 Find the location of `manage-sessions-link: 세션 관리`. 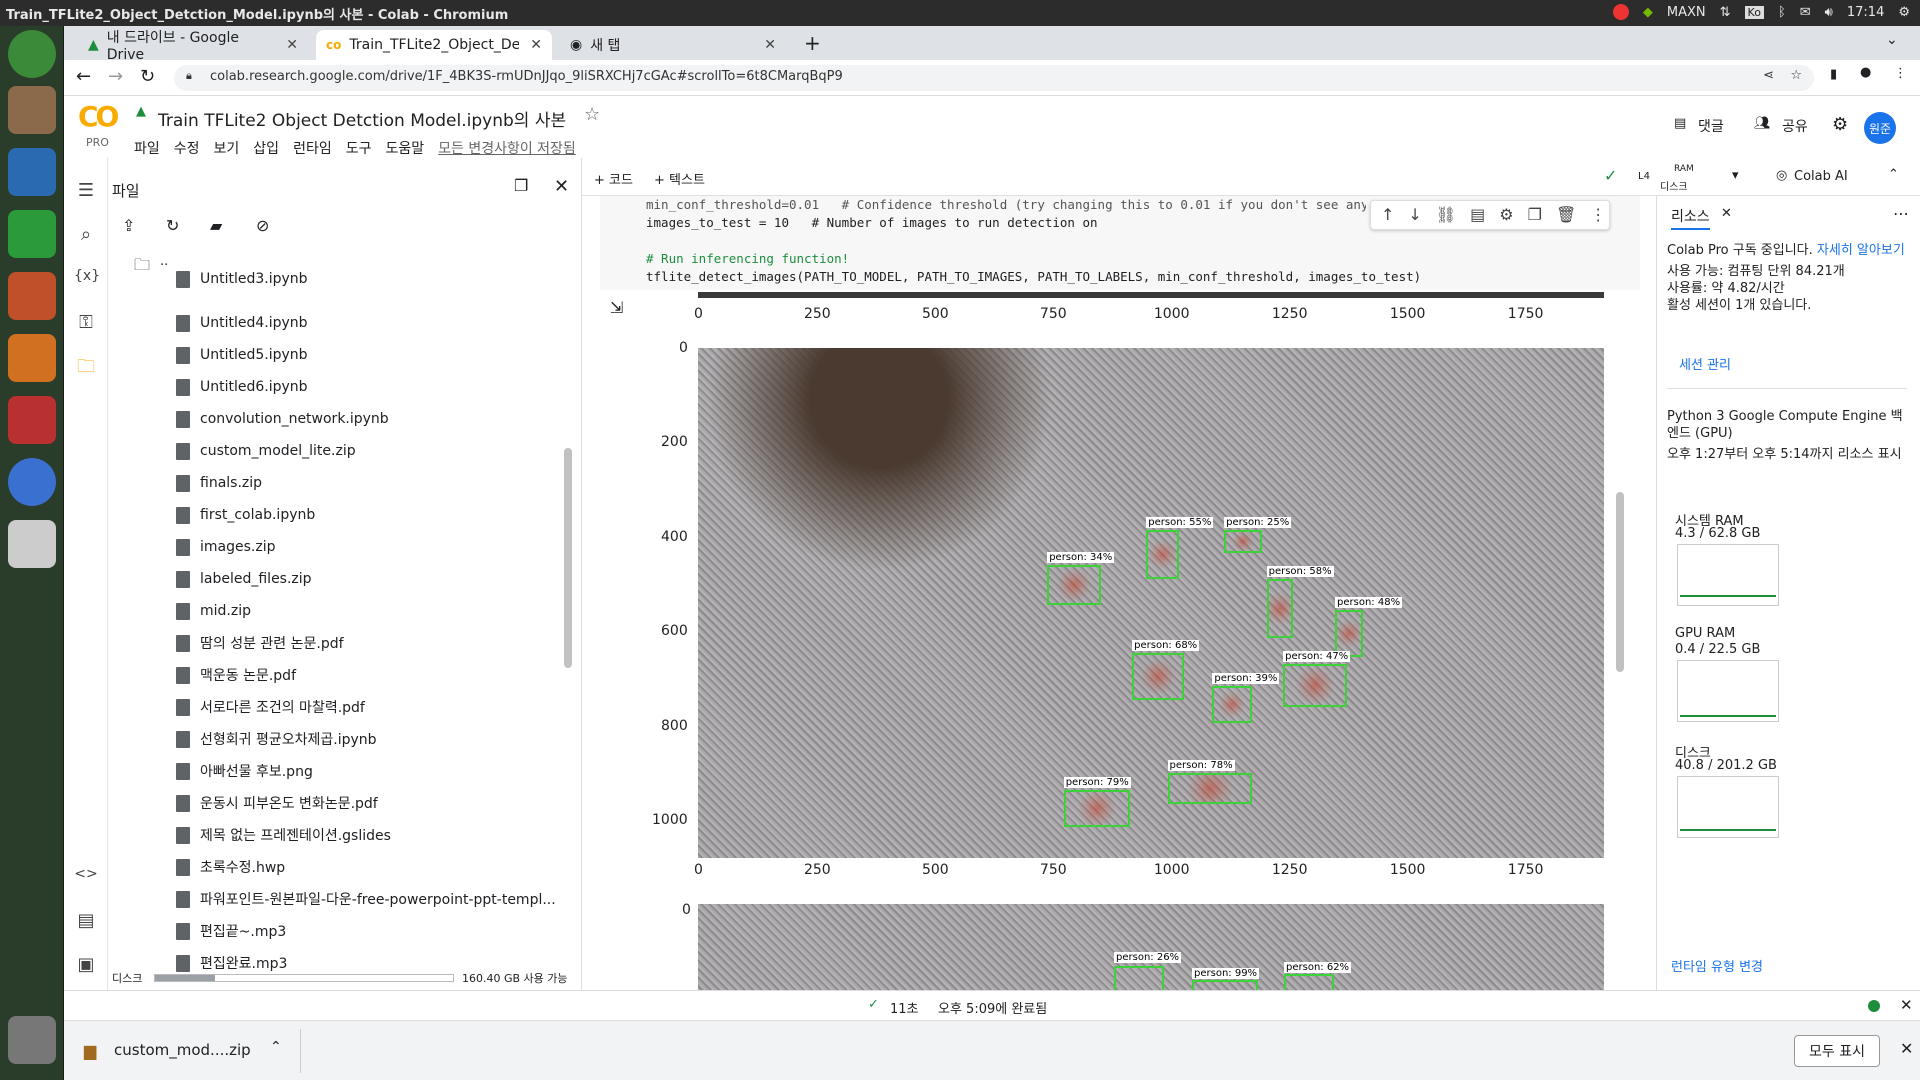

manage-sessions-link: 세션 관리 is located at coordinates (1705, 363).